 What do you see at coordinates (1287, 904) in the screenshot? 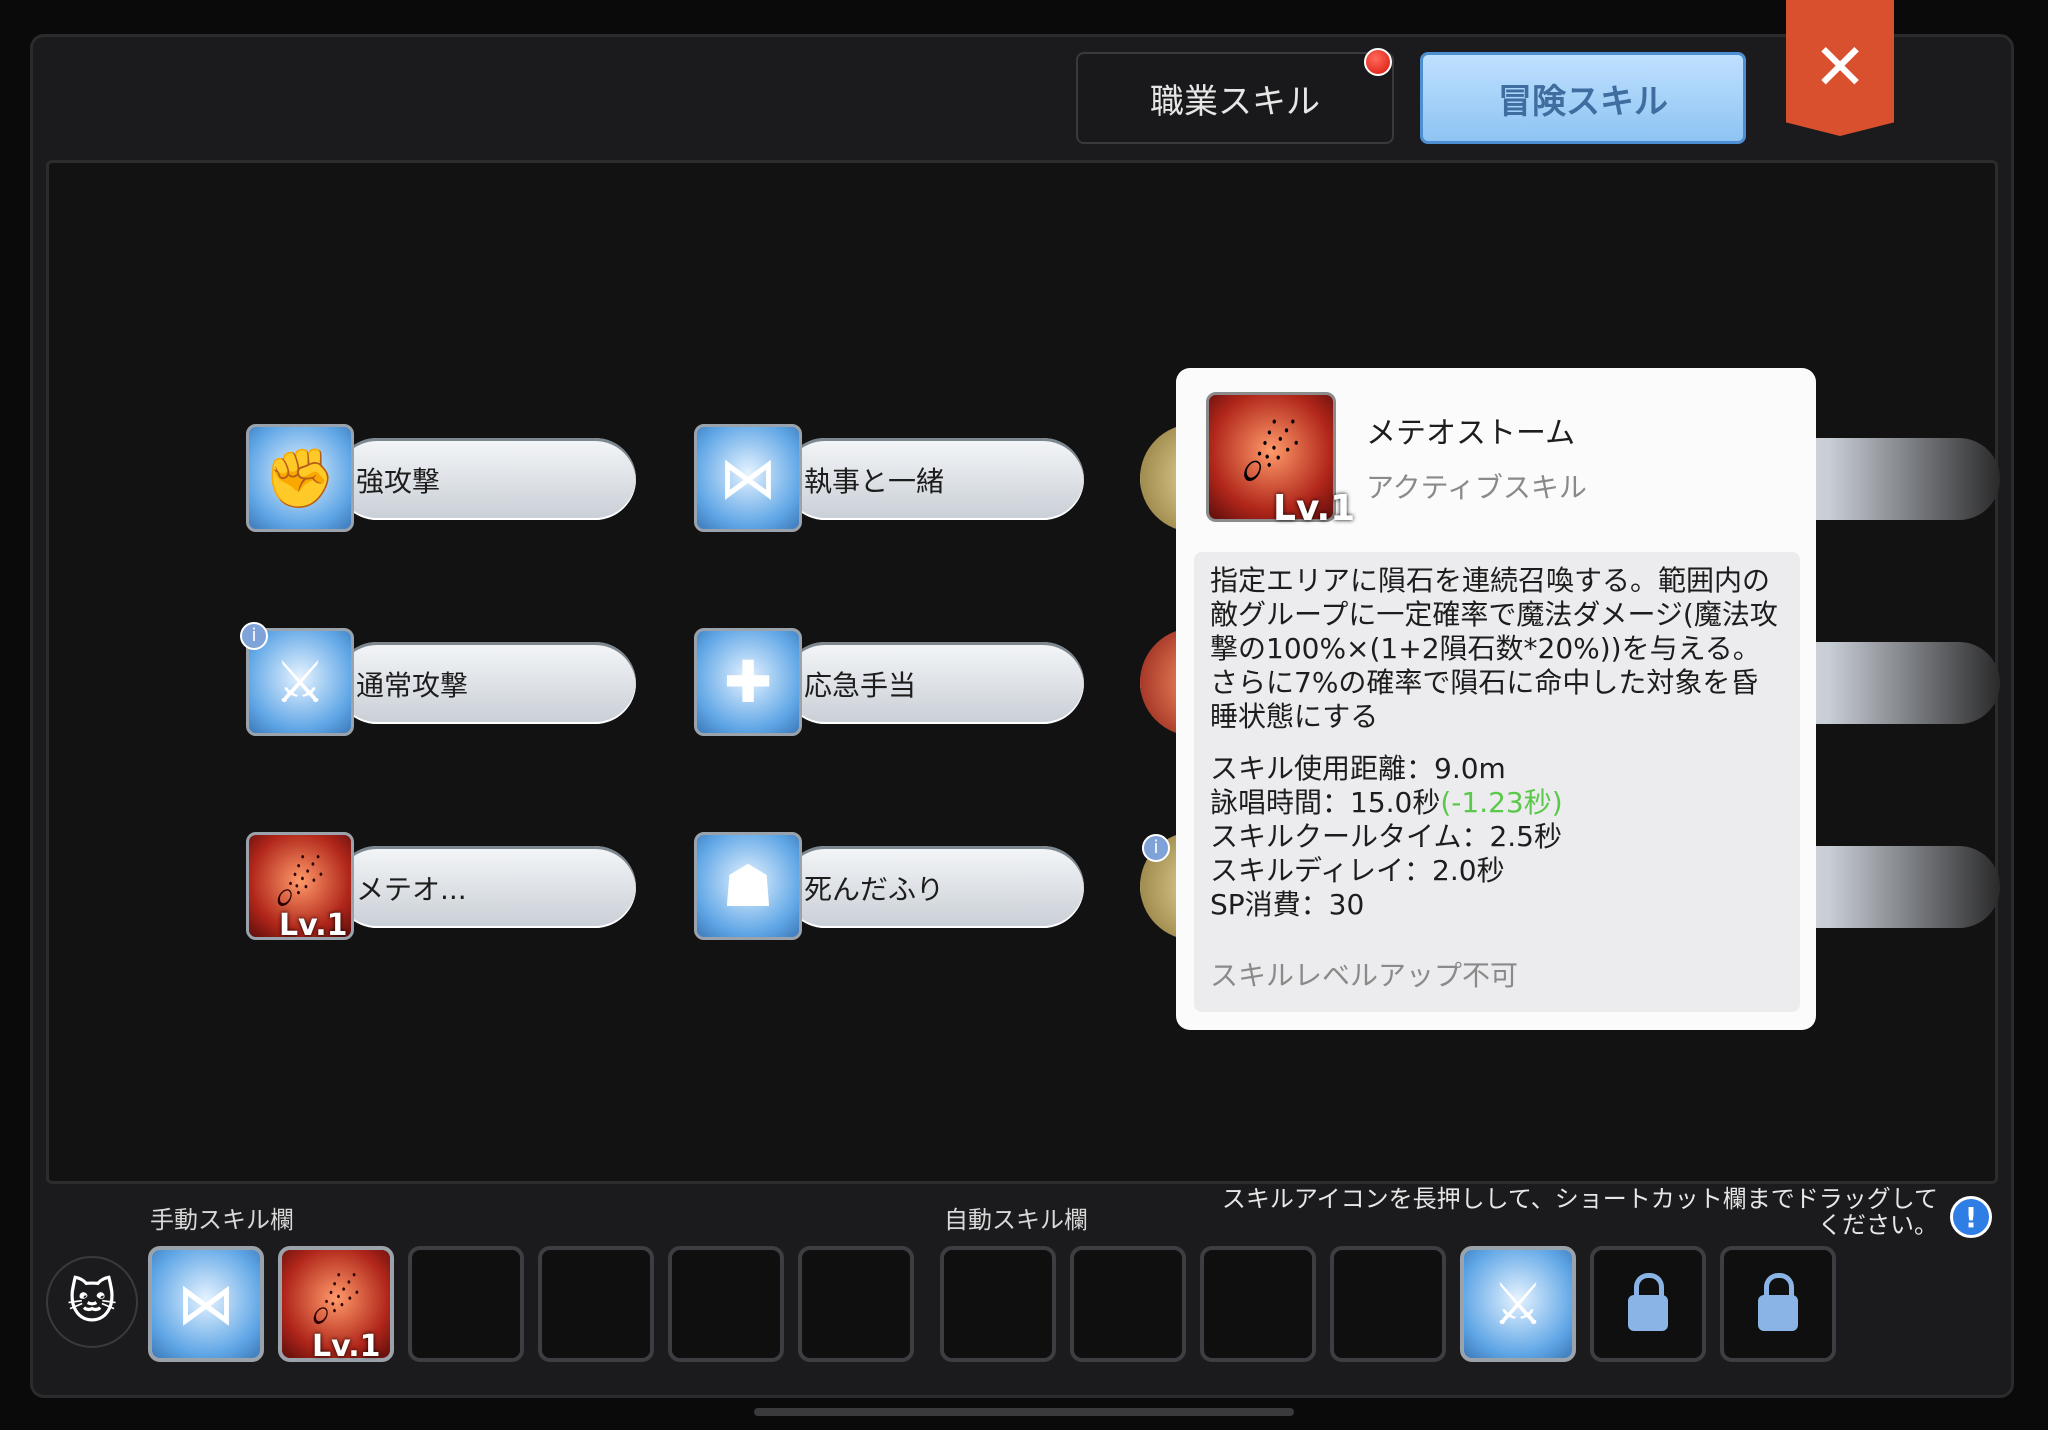
I see `stat-sp-cost: SP消費：30` at bounding box center [1287, 904].